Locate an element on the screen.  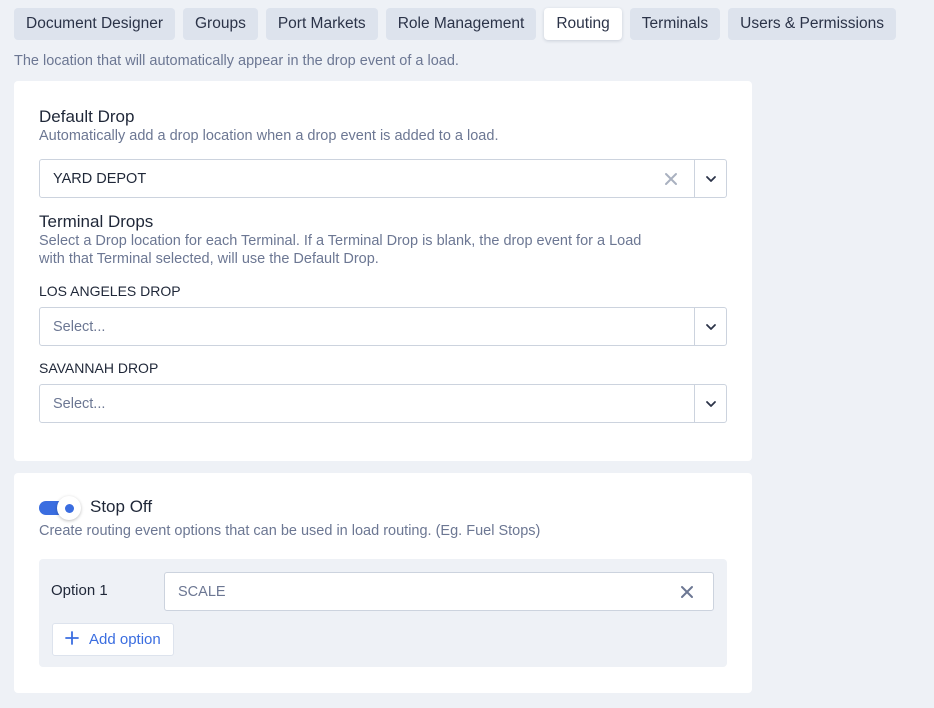
option-1-value: SCALE is located at coordinates (202, 591).